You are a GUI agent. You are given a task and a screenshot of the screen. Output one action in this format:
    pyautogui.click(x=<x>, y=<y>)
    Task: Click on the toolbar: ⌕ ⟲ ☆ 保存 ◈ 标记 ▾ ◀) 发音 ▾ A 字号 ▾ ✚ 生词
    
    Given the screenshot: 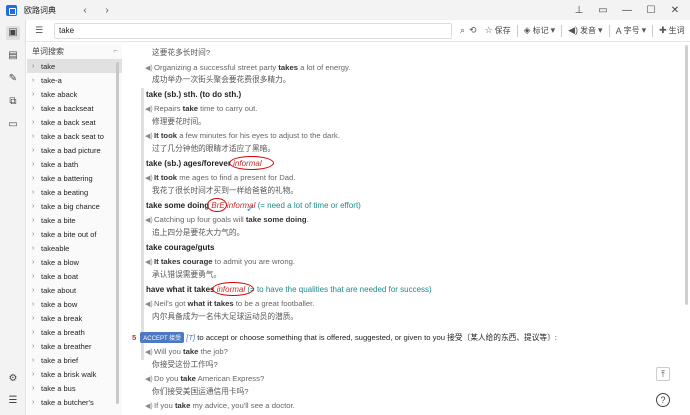 What is the action you would take?
    pyautogui.click(x=572, y=30)
    